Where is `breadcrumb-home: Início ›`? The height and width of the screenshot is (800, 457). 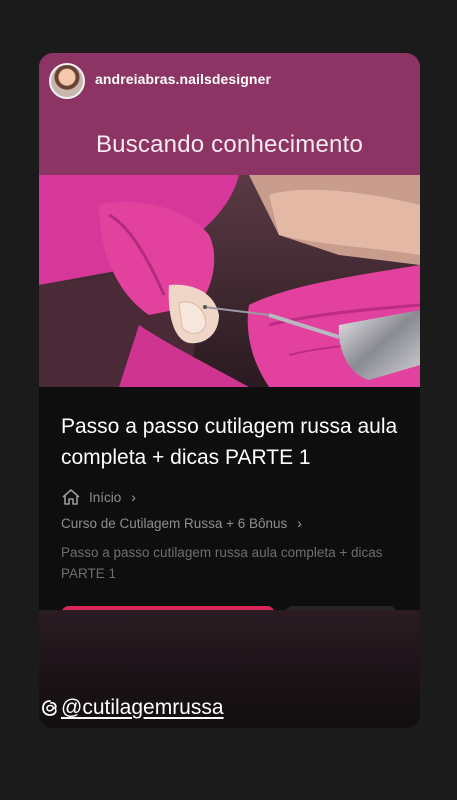
breadcrumb-home: Início › is located at coordinates (98, 497).